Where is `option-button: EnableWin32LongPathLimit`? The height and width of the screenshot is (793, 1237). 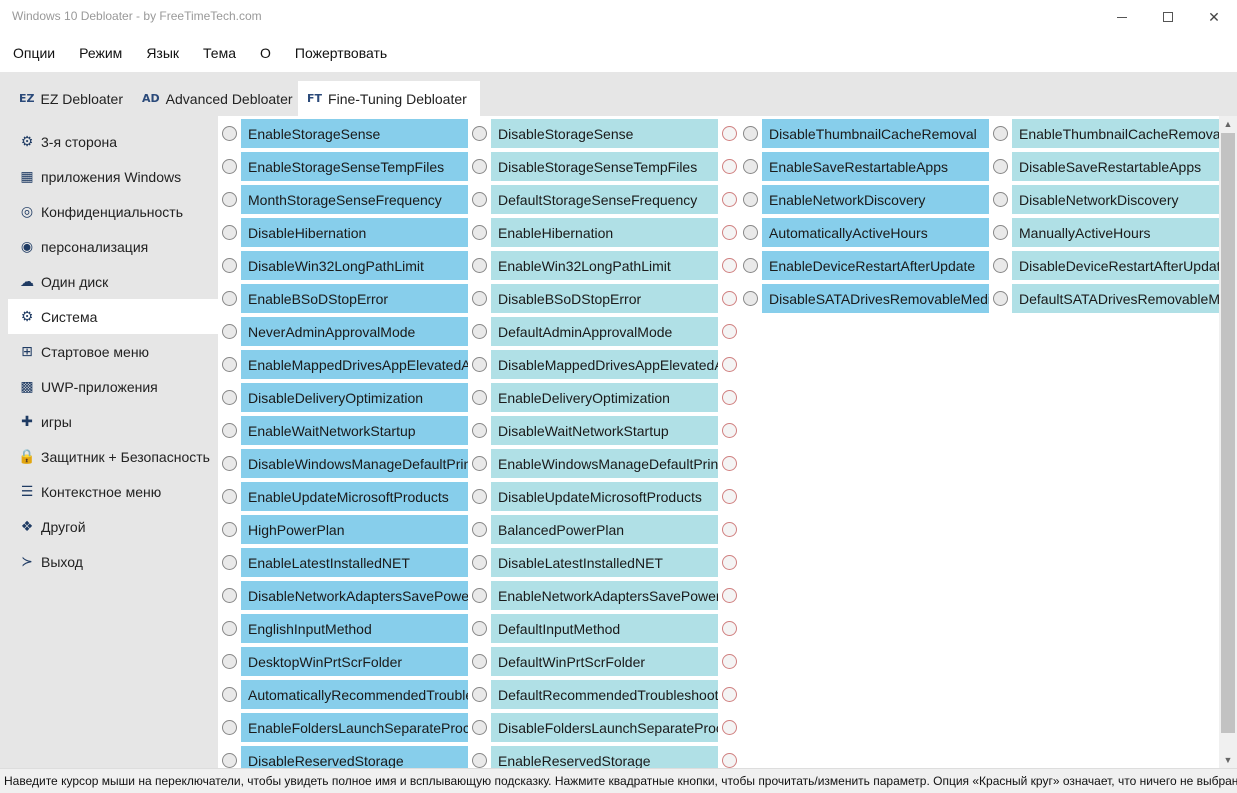
option-button: EnableWin32LongPathLimit is located at coordinates (604, 265).